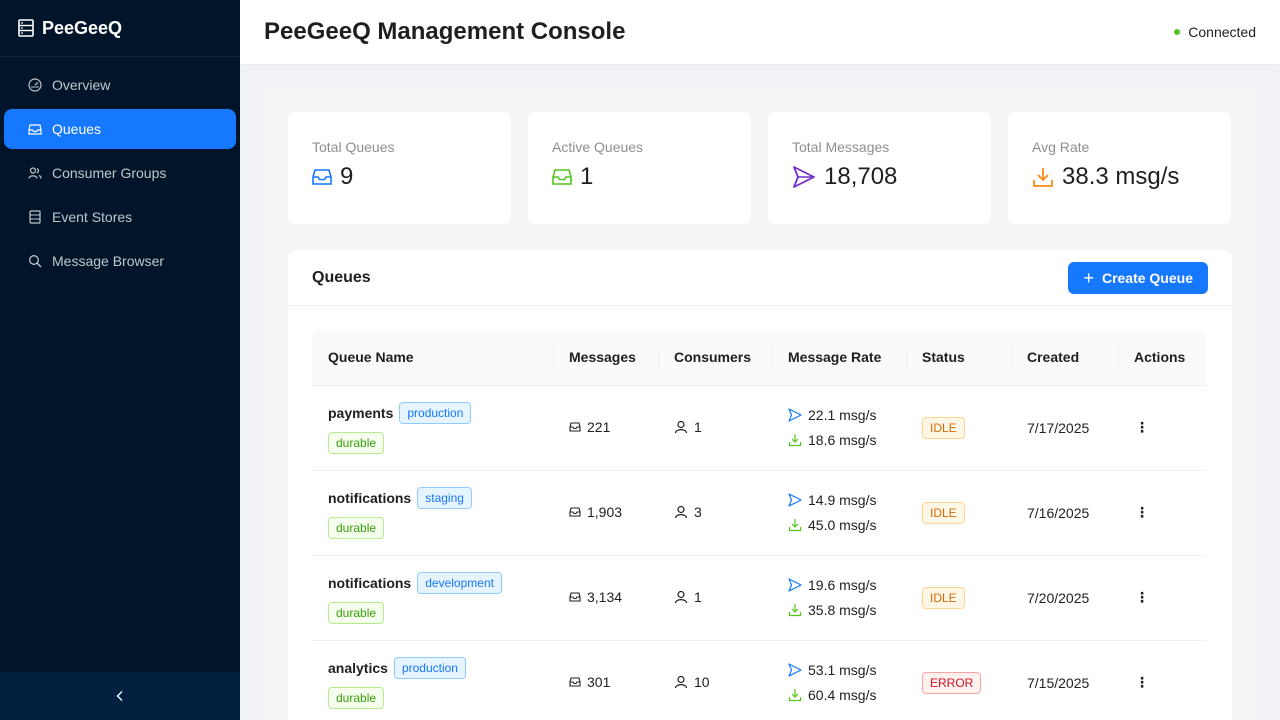 The height and width of the screenshot is (720, 1280). Describe the element at coordinates (82, 27) in the screenshot. I see `brand-name: PeeGeeQ` at that location.